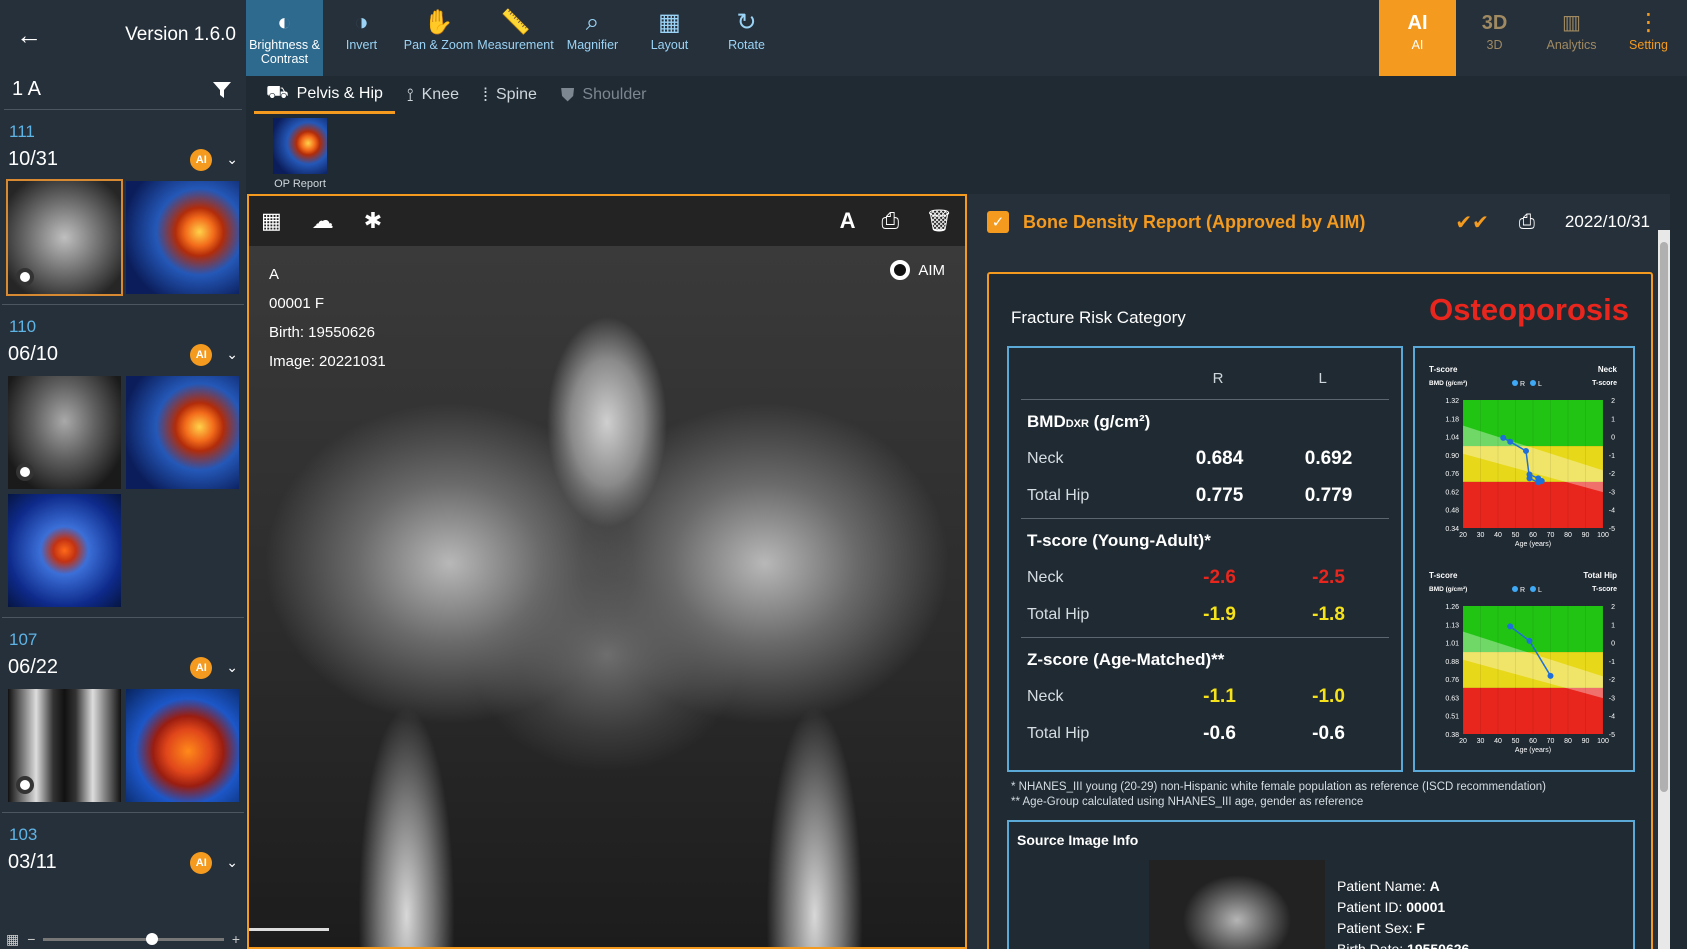 The height and width of the screenshot is (949, 1687). I want to click on aim-marker-icon, so click(25, 277).